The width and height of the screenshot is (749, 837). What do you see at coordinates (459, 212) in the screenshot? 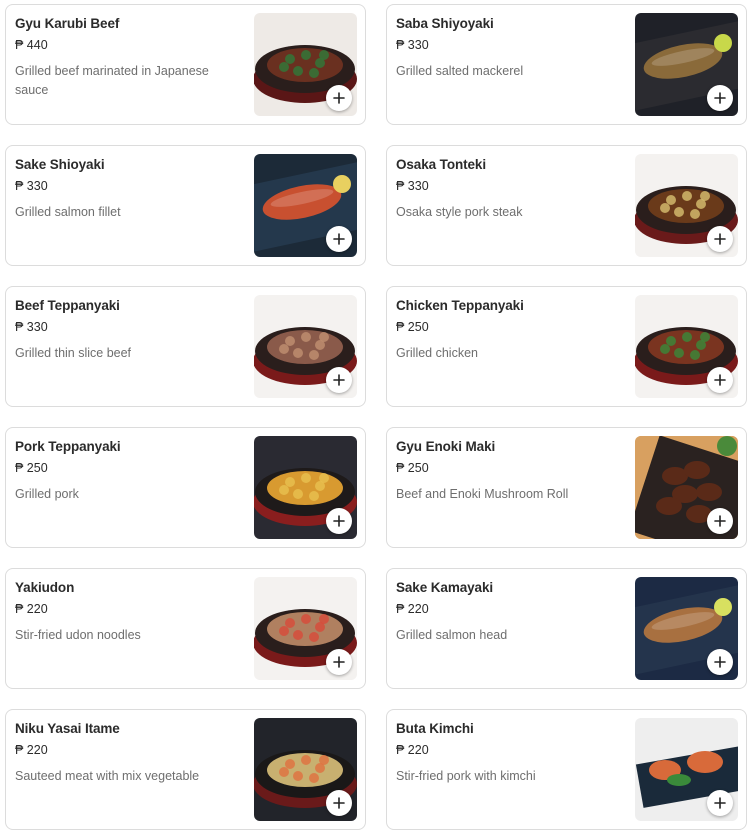
I see `menu-item-description: Osaka style pork steak` at bounding box center [459, 212].